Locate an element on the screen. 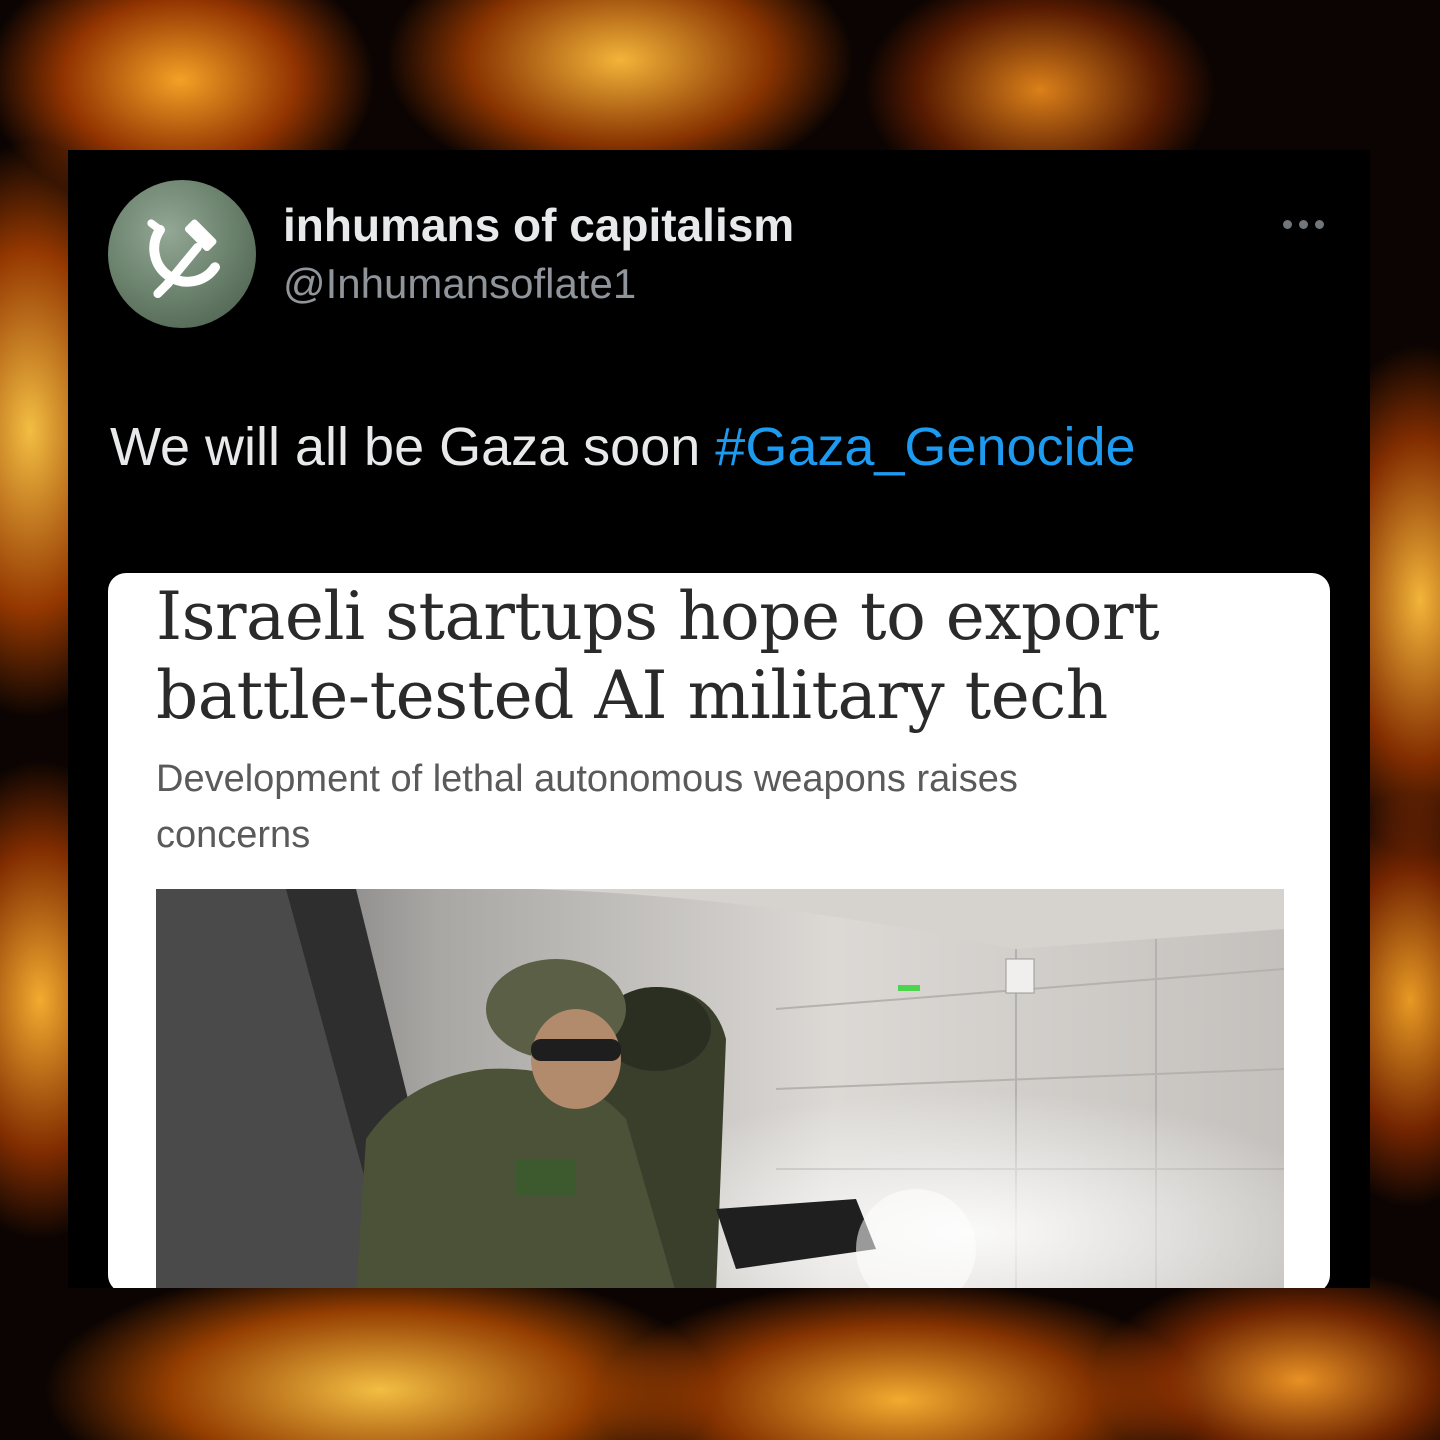  avatar is located at coordinates (182, 254).